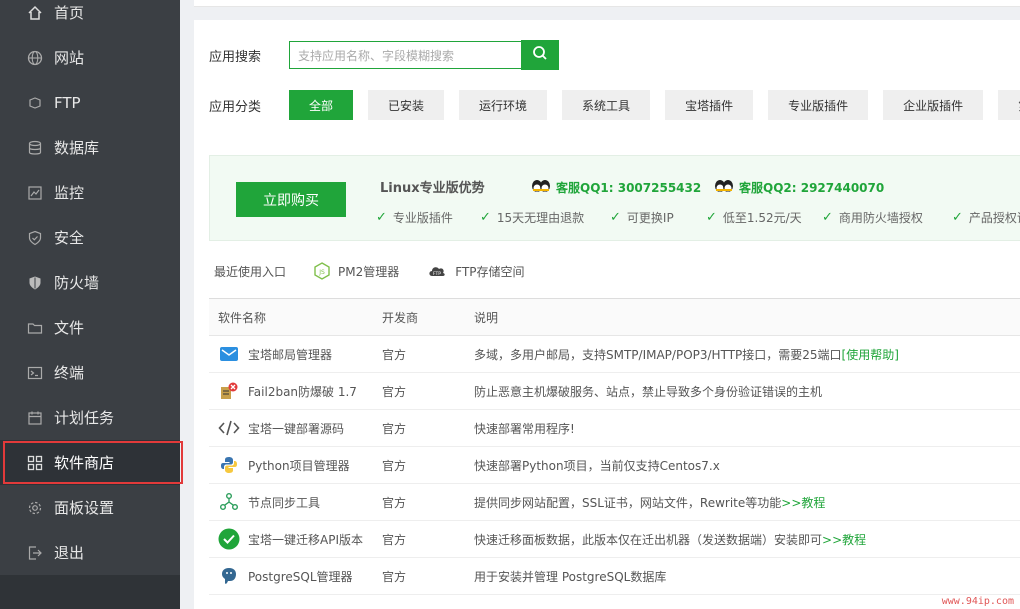 This screenshot has width=1020, height=609. What do you see at coordinates (986, 217) in the screenshot?
I see `feature-item: ✓产品授权证` at bounding box center [986, 217].